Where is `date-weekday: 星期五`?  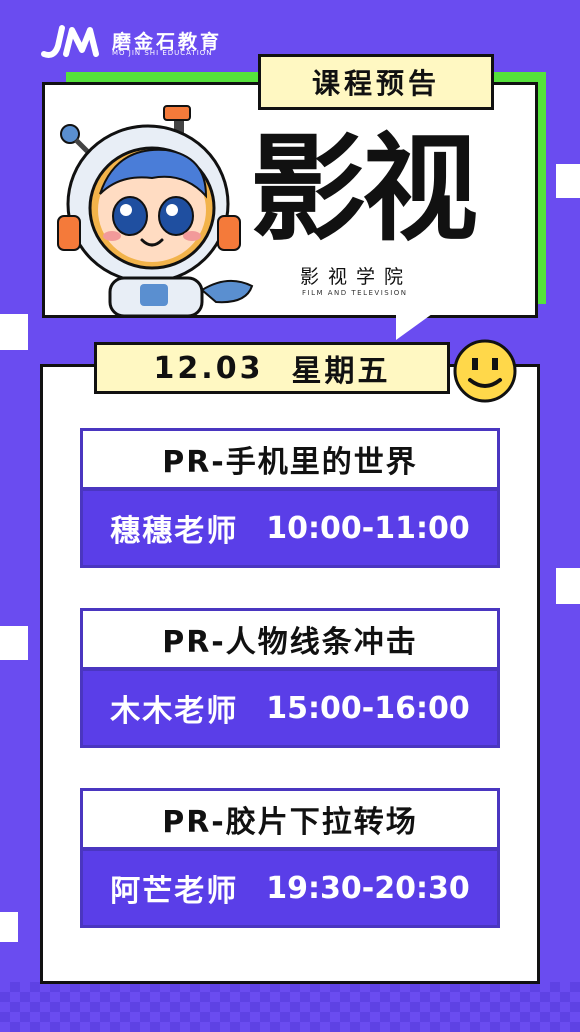
date-weekday: 星期五 is located at coordinates (341, 371).